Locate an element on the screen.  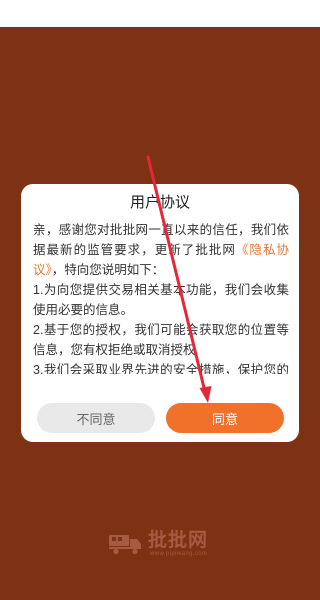
status-bar is located at coordinates (160, 13).